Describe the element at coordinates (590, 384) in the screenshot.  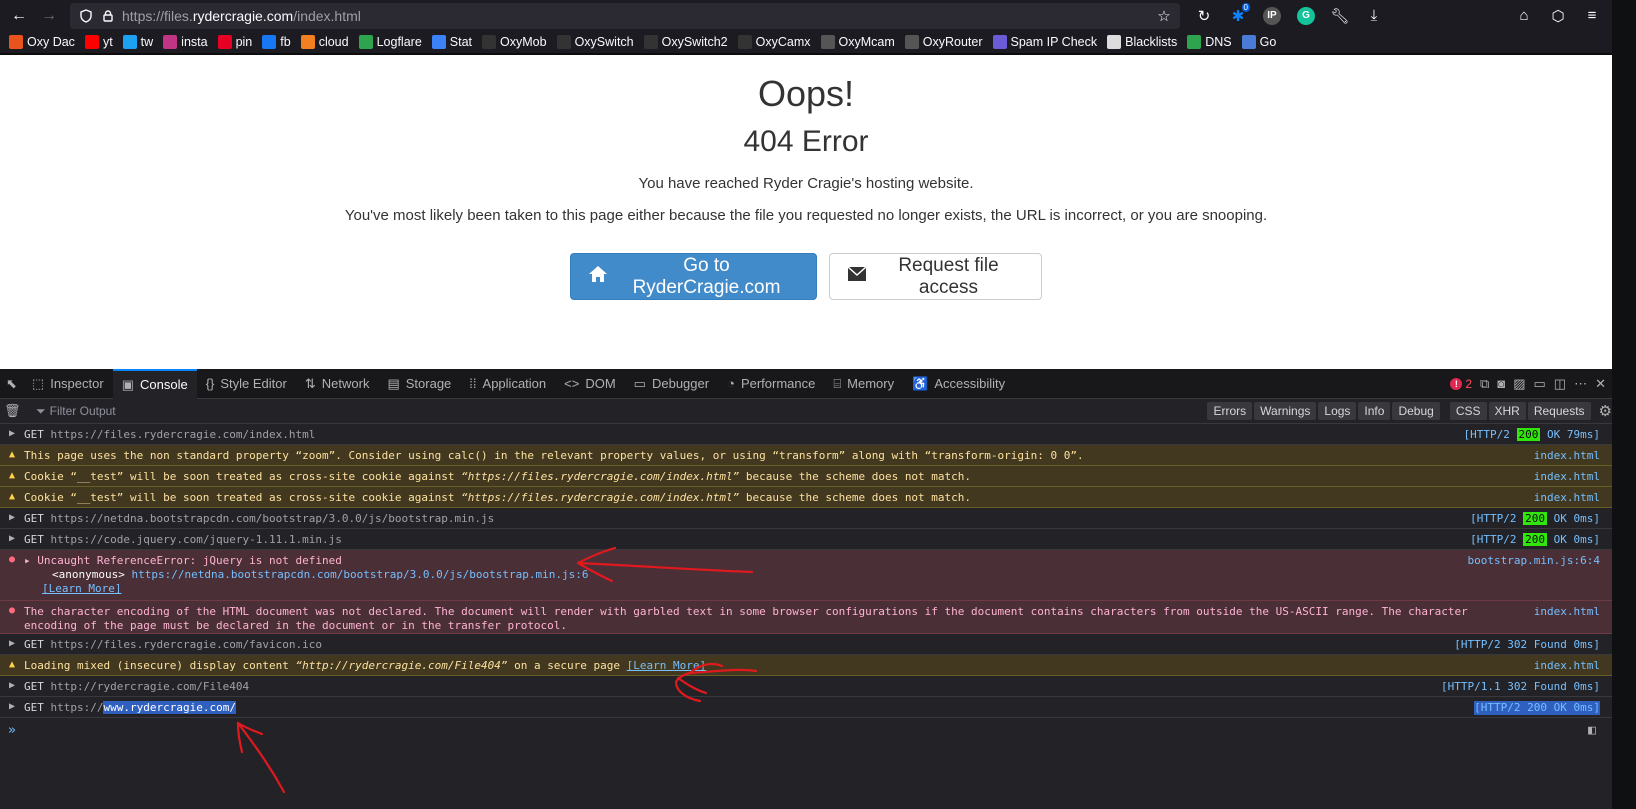
I see `tab-dom: <> DOM` at that location.